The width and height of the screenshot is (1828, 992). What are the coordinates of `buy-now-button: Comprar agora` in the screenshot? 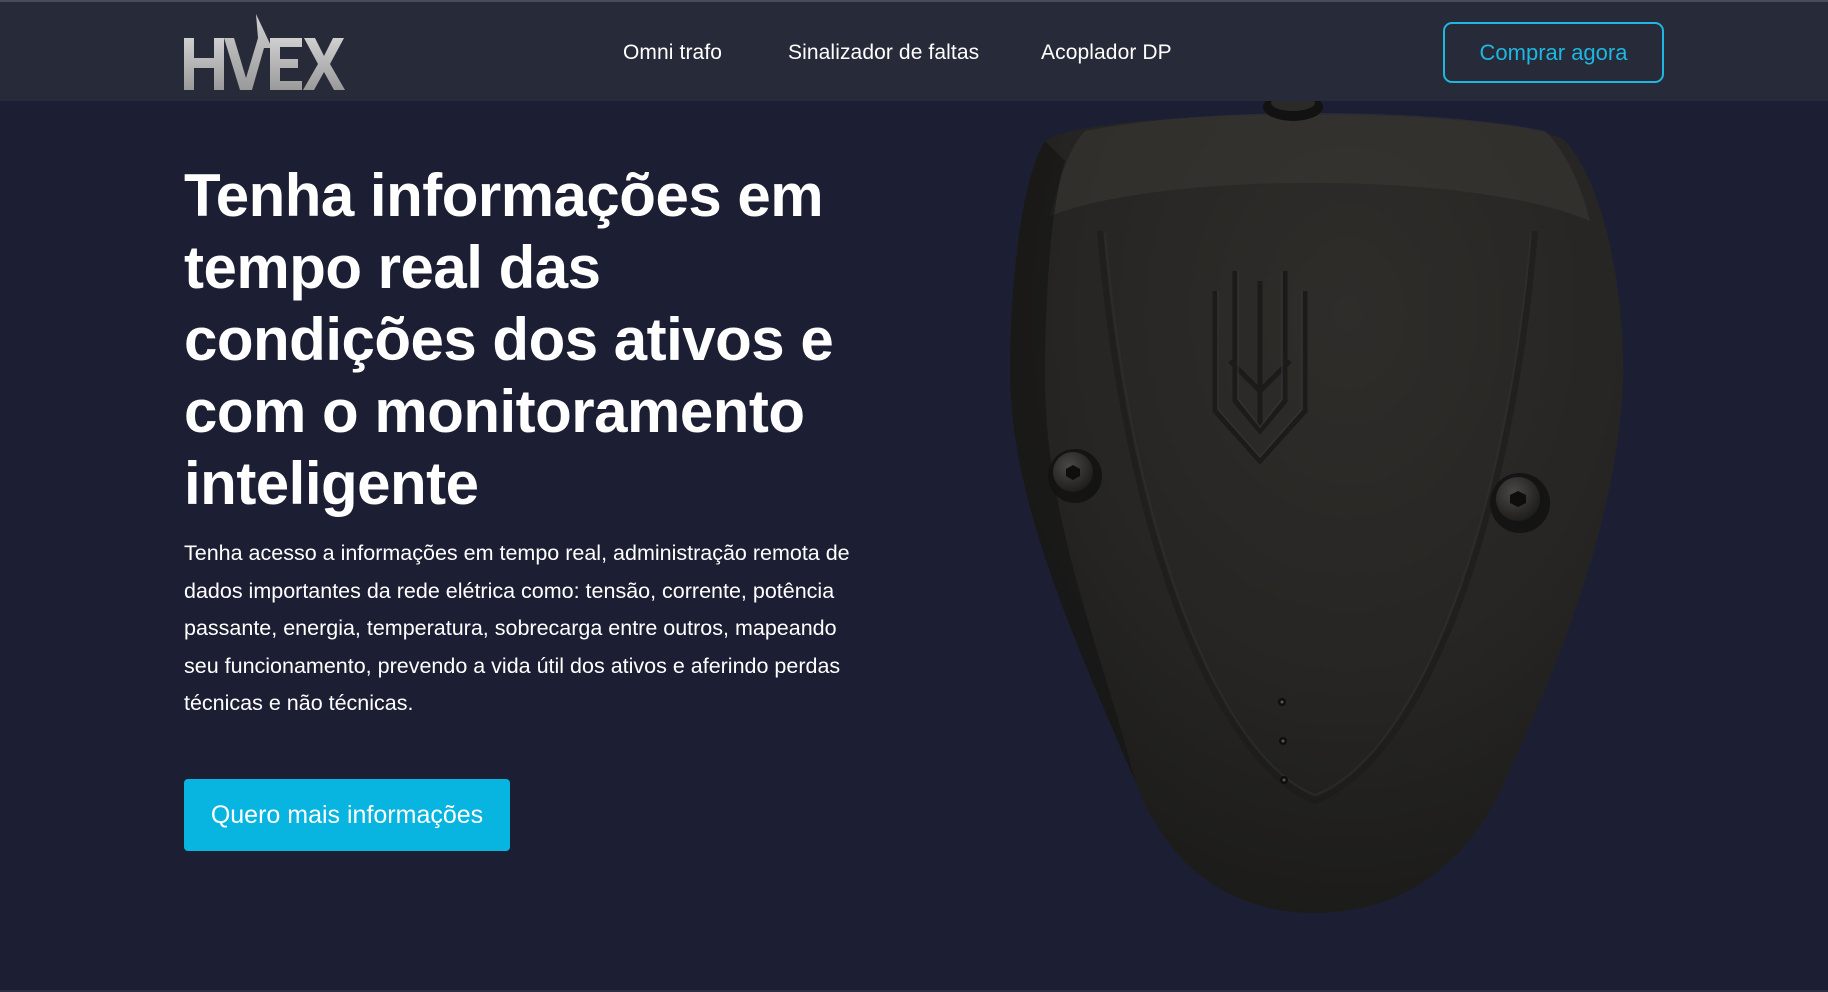 It's located at (1553, 52).